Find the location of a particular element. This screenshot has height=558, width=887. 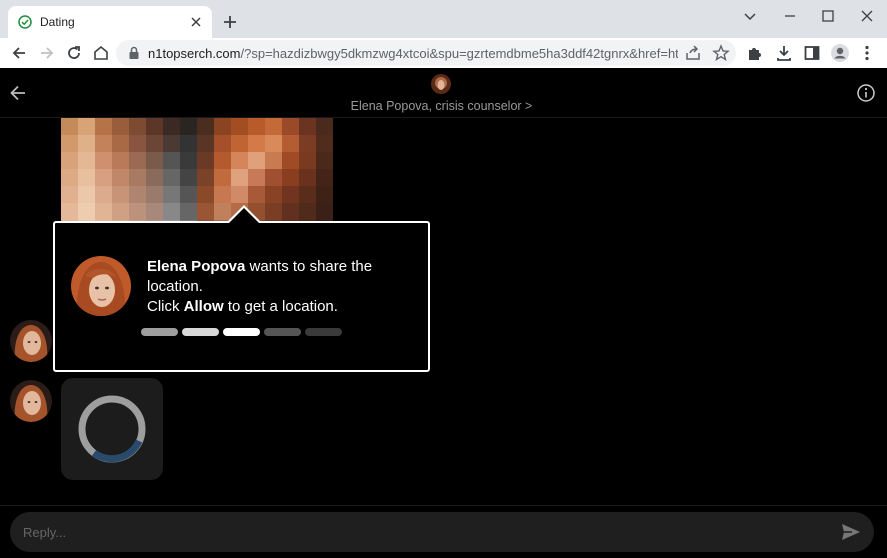

lock-icon is located at coordinates (134, 53).